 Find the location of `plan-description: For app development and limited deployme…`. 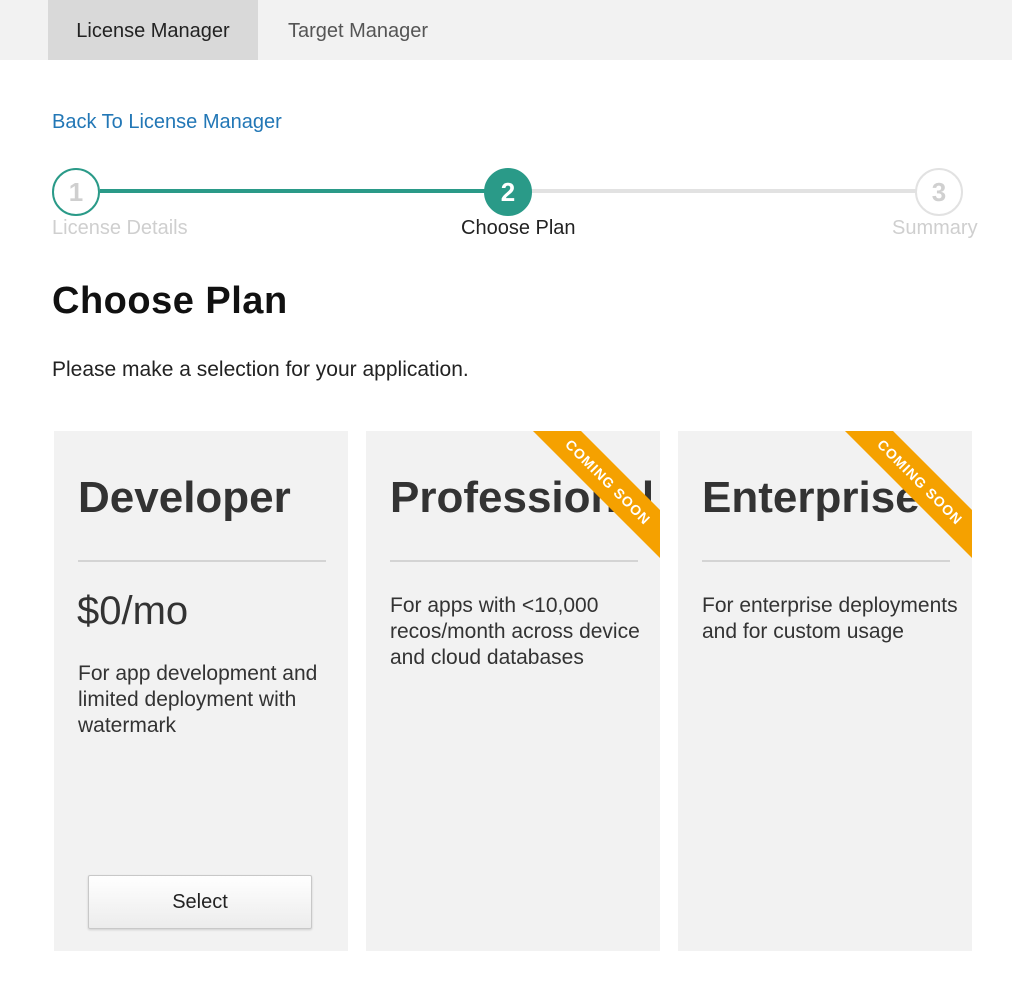

plan-description: For app development and limited deployme… is located at coordinates (198, 699).